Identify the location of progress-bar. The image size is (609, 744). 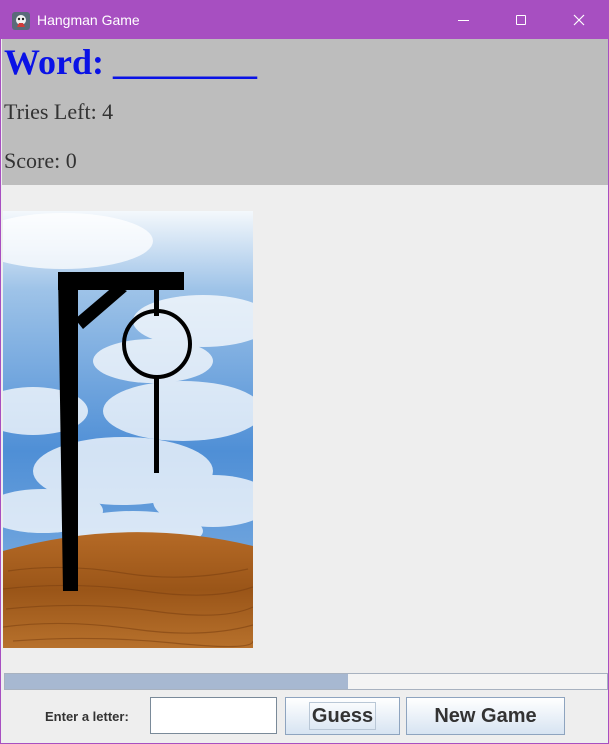
(306, 681).